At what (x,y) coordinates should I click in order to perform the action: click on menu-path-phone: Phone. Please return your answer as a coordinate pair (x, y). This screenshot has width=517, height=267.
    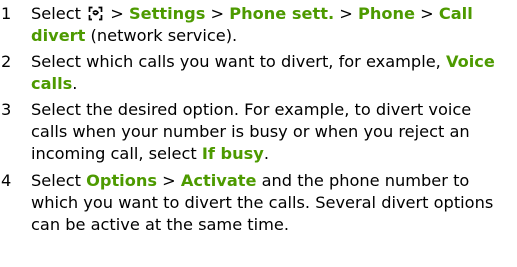
    Looking at the image, I should click on (386, 13).